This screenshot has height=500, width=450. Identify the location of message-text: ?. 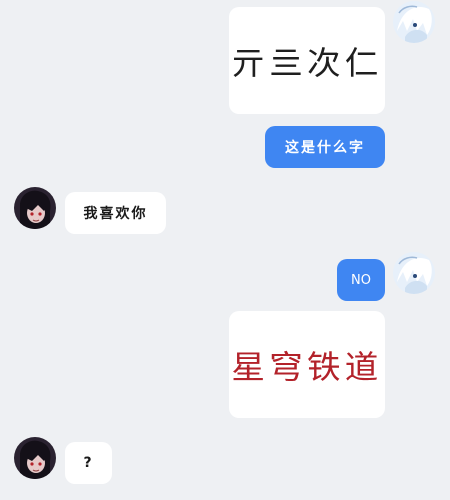
(88, 463).